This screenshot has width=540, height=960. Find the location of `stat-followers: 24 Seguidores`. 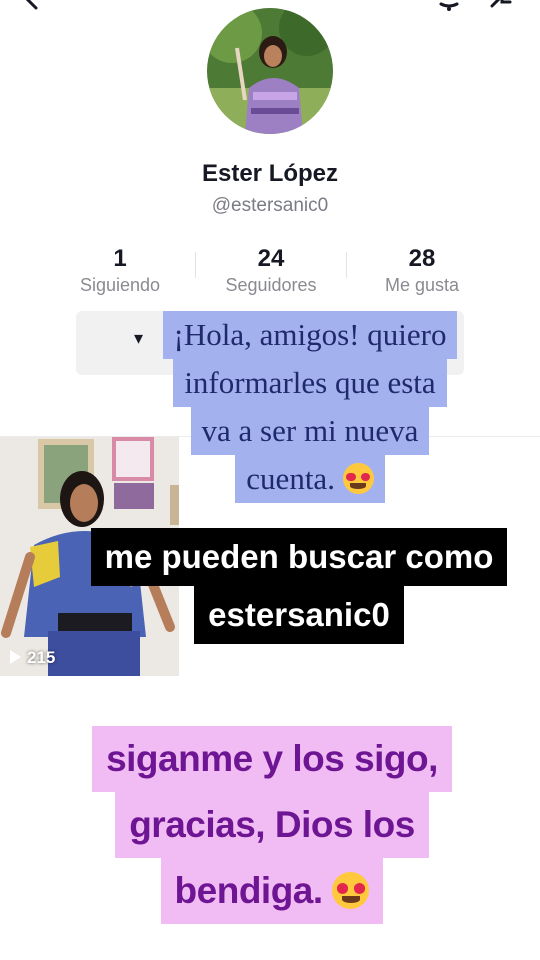

stat-followers: 24 Seguidores is located at coordinates (271, 270).